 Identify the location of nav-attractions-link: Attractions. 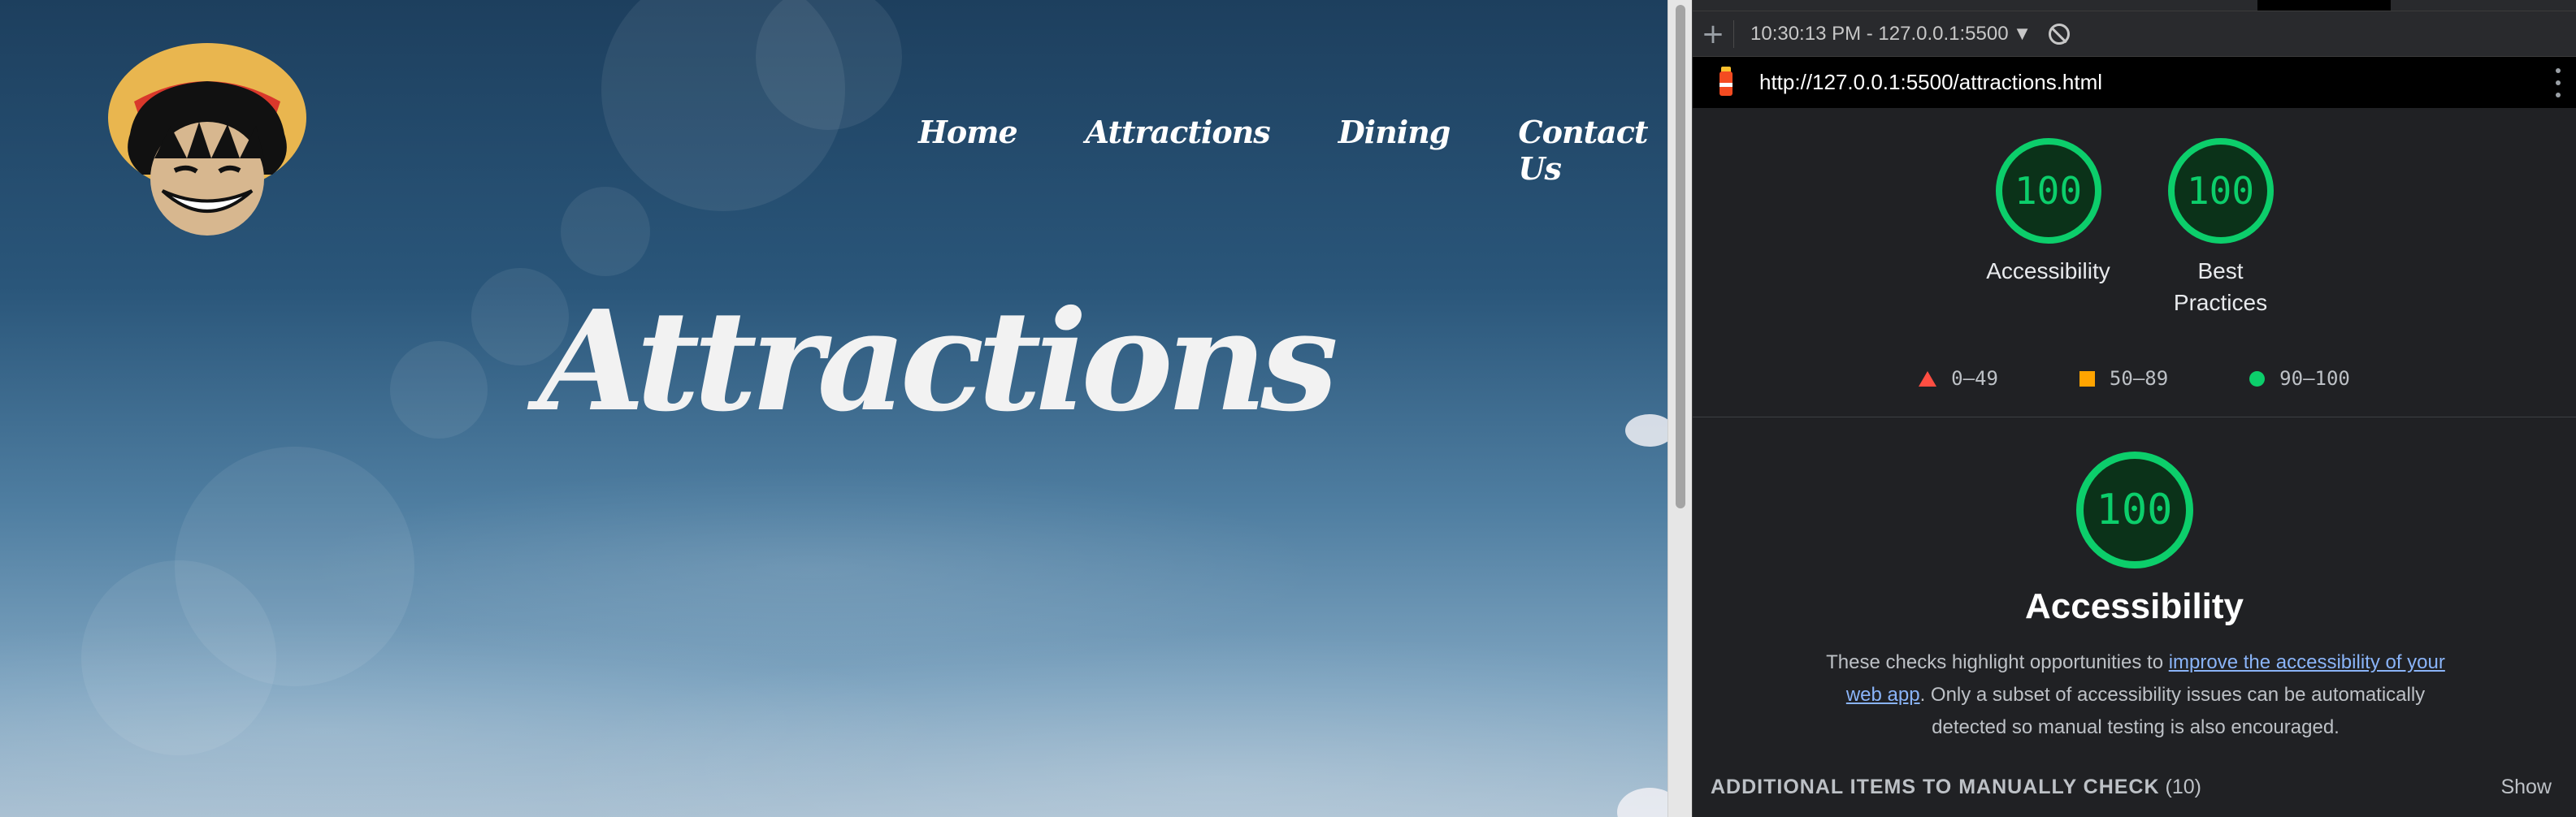
(1178, 150).